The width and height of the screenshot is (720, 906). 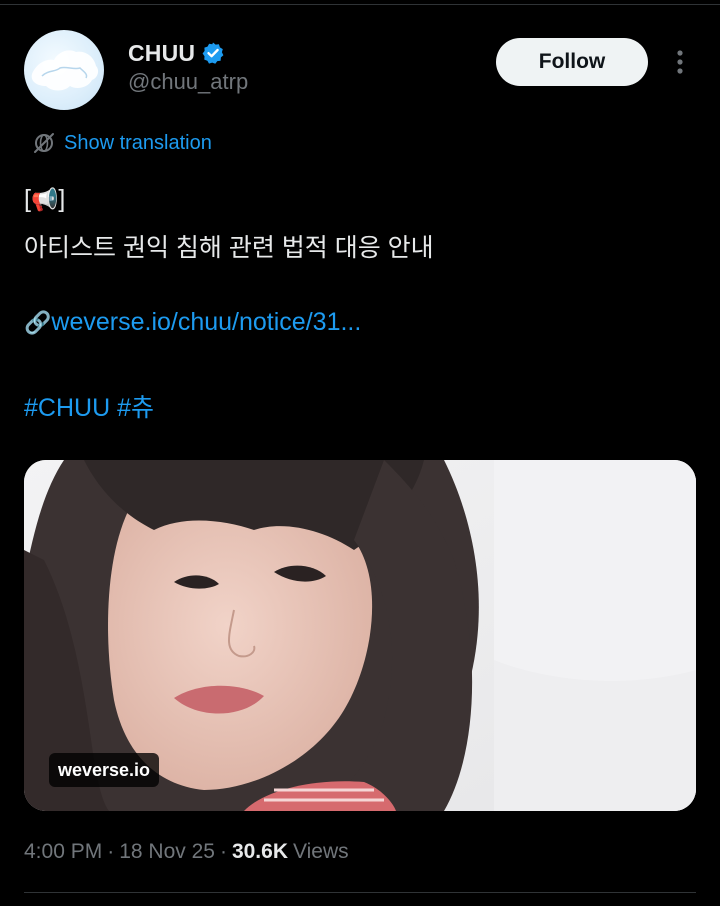 What do you see at coordinates (62, 199) in the screenshot?
I see `bracket-close: ]` at bounding box center [62, 199].